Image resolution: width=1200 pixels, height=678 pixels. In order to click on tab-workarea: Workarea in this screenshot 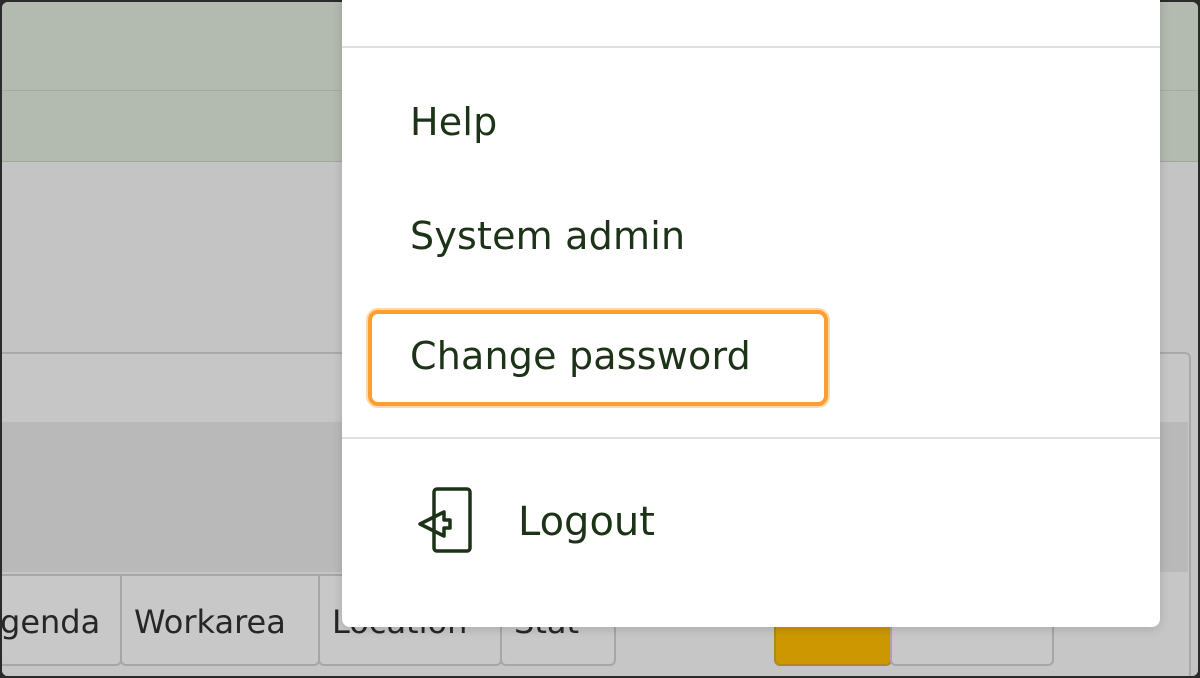, I will do `click(220, 620)`.